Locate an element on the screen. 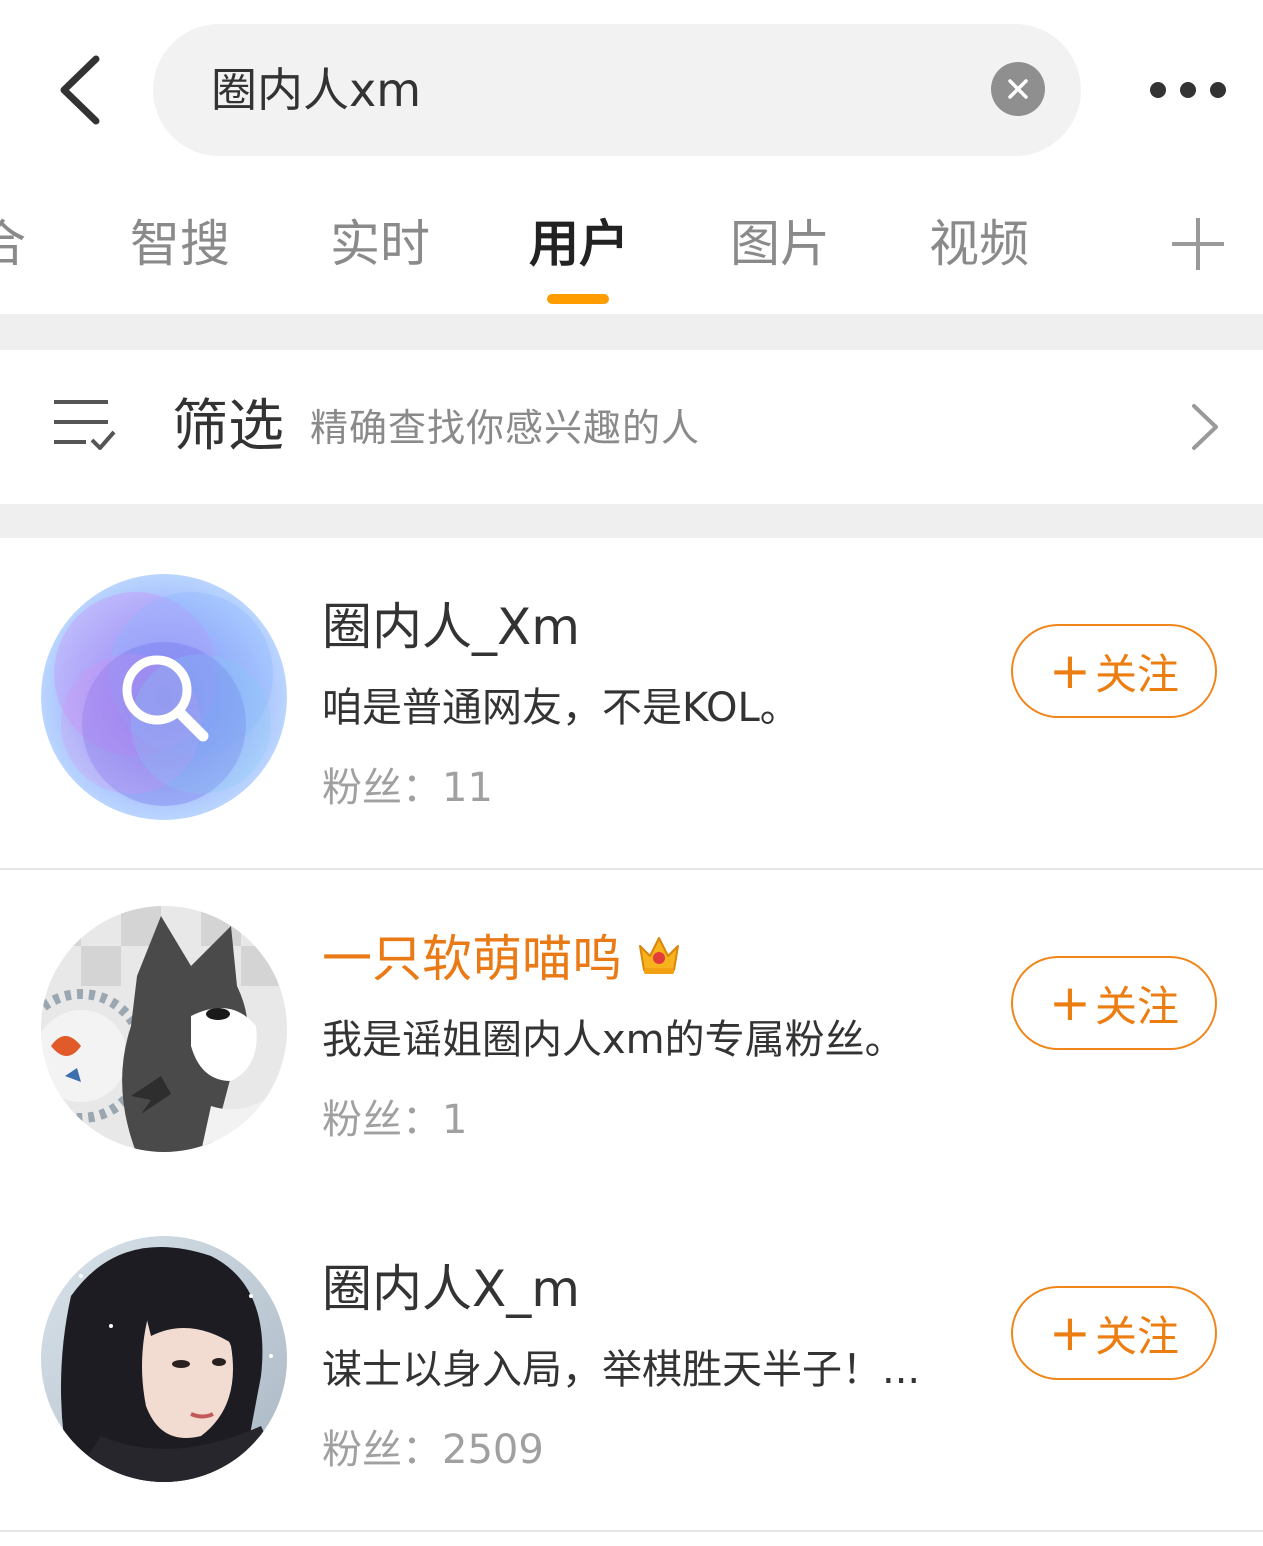 The height and width of the screenshot is (1546, 1263). cat-avatar-image is located at coordinates (164, 1029).